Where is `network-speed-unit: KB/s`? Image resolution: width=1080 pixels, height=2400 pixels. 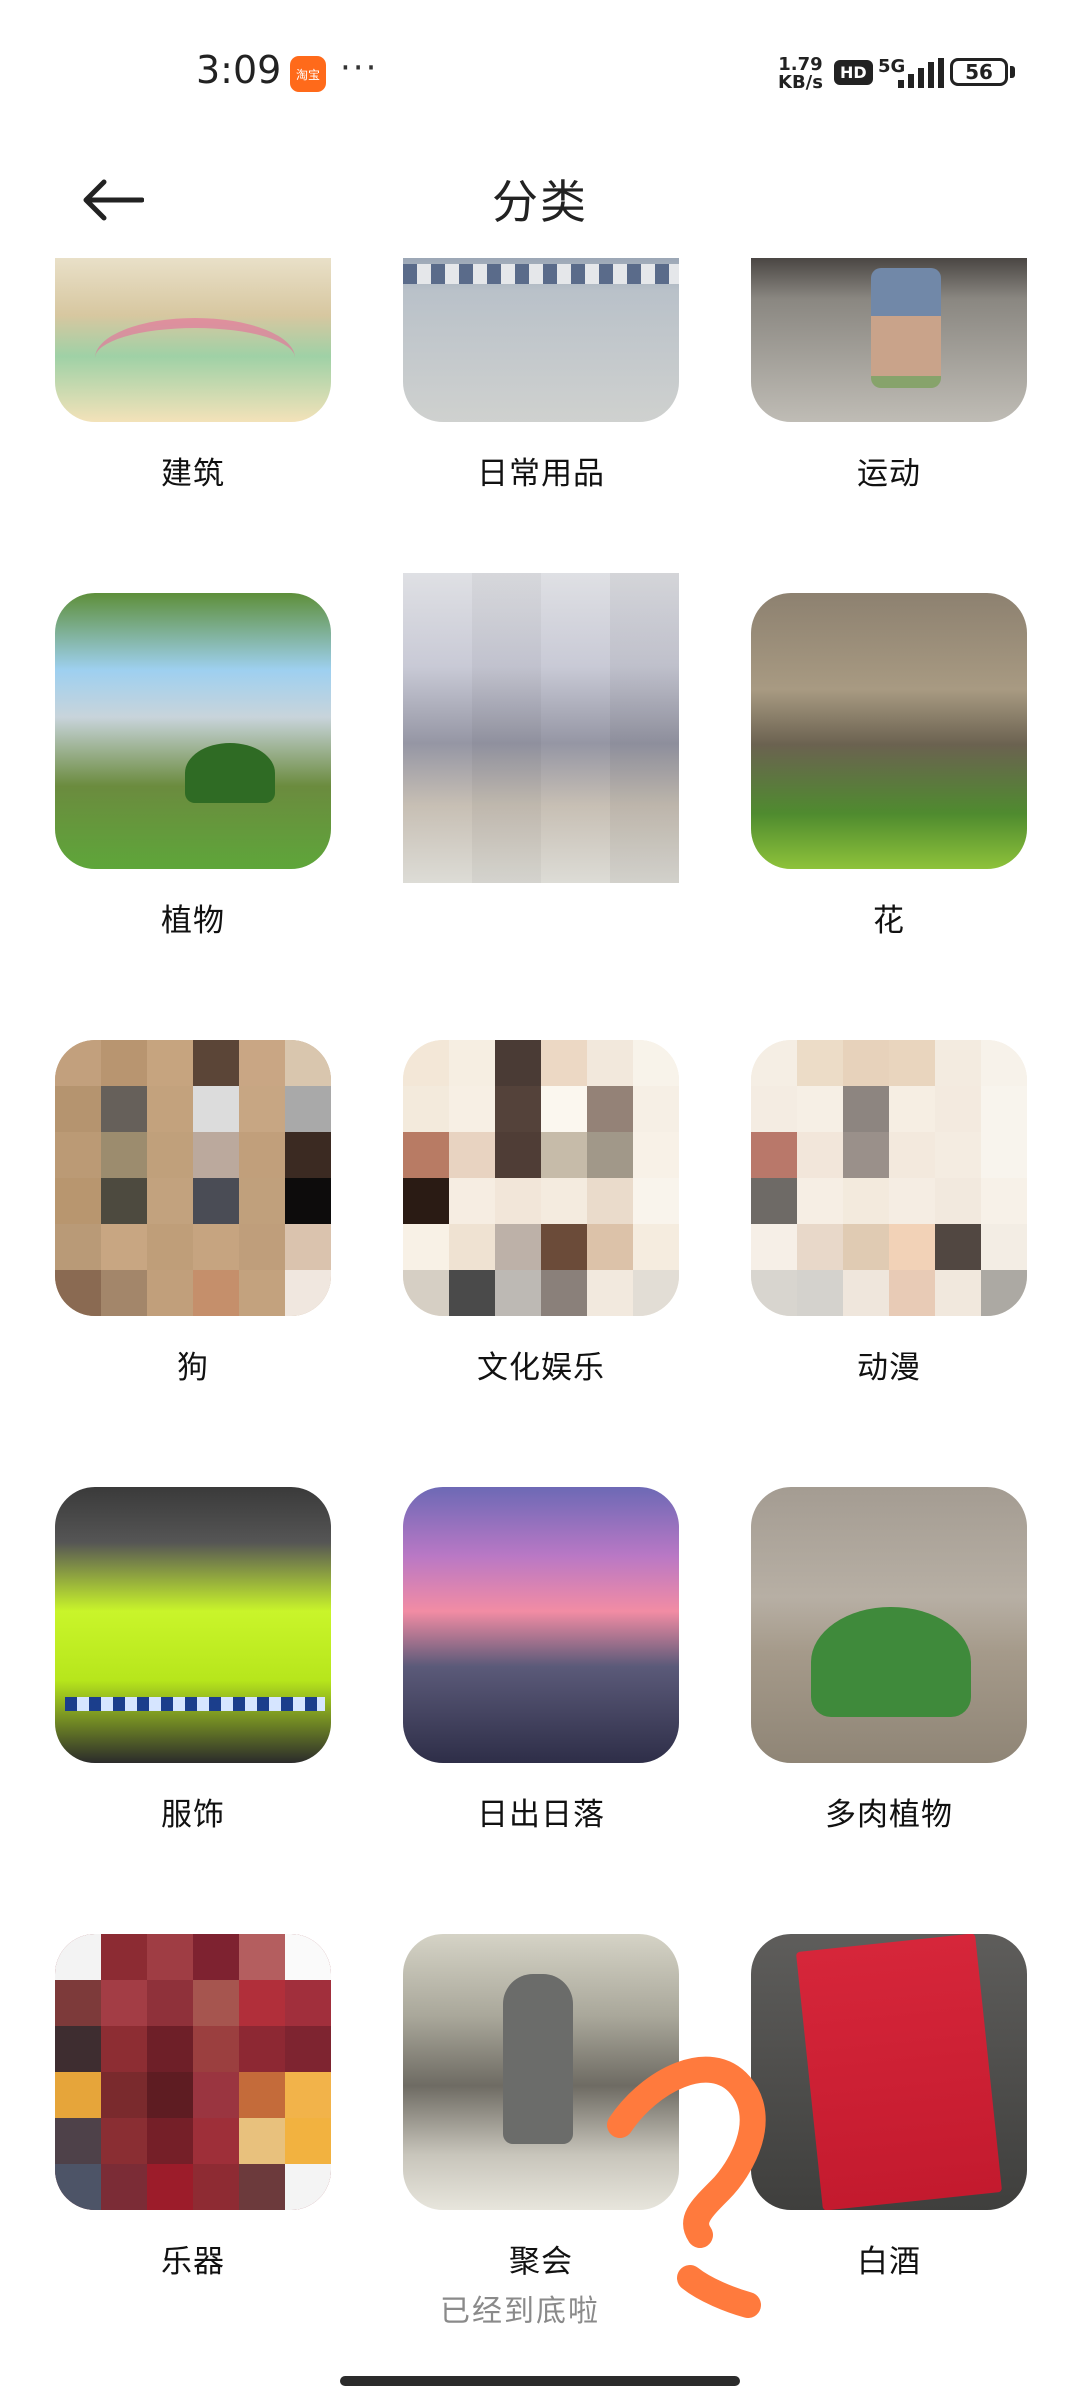 network-speed-unit: KB/s is located at coordinates (800, 82).